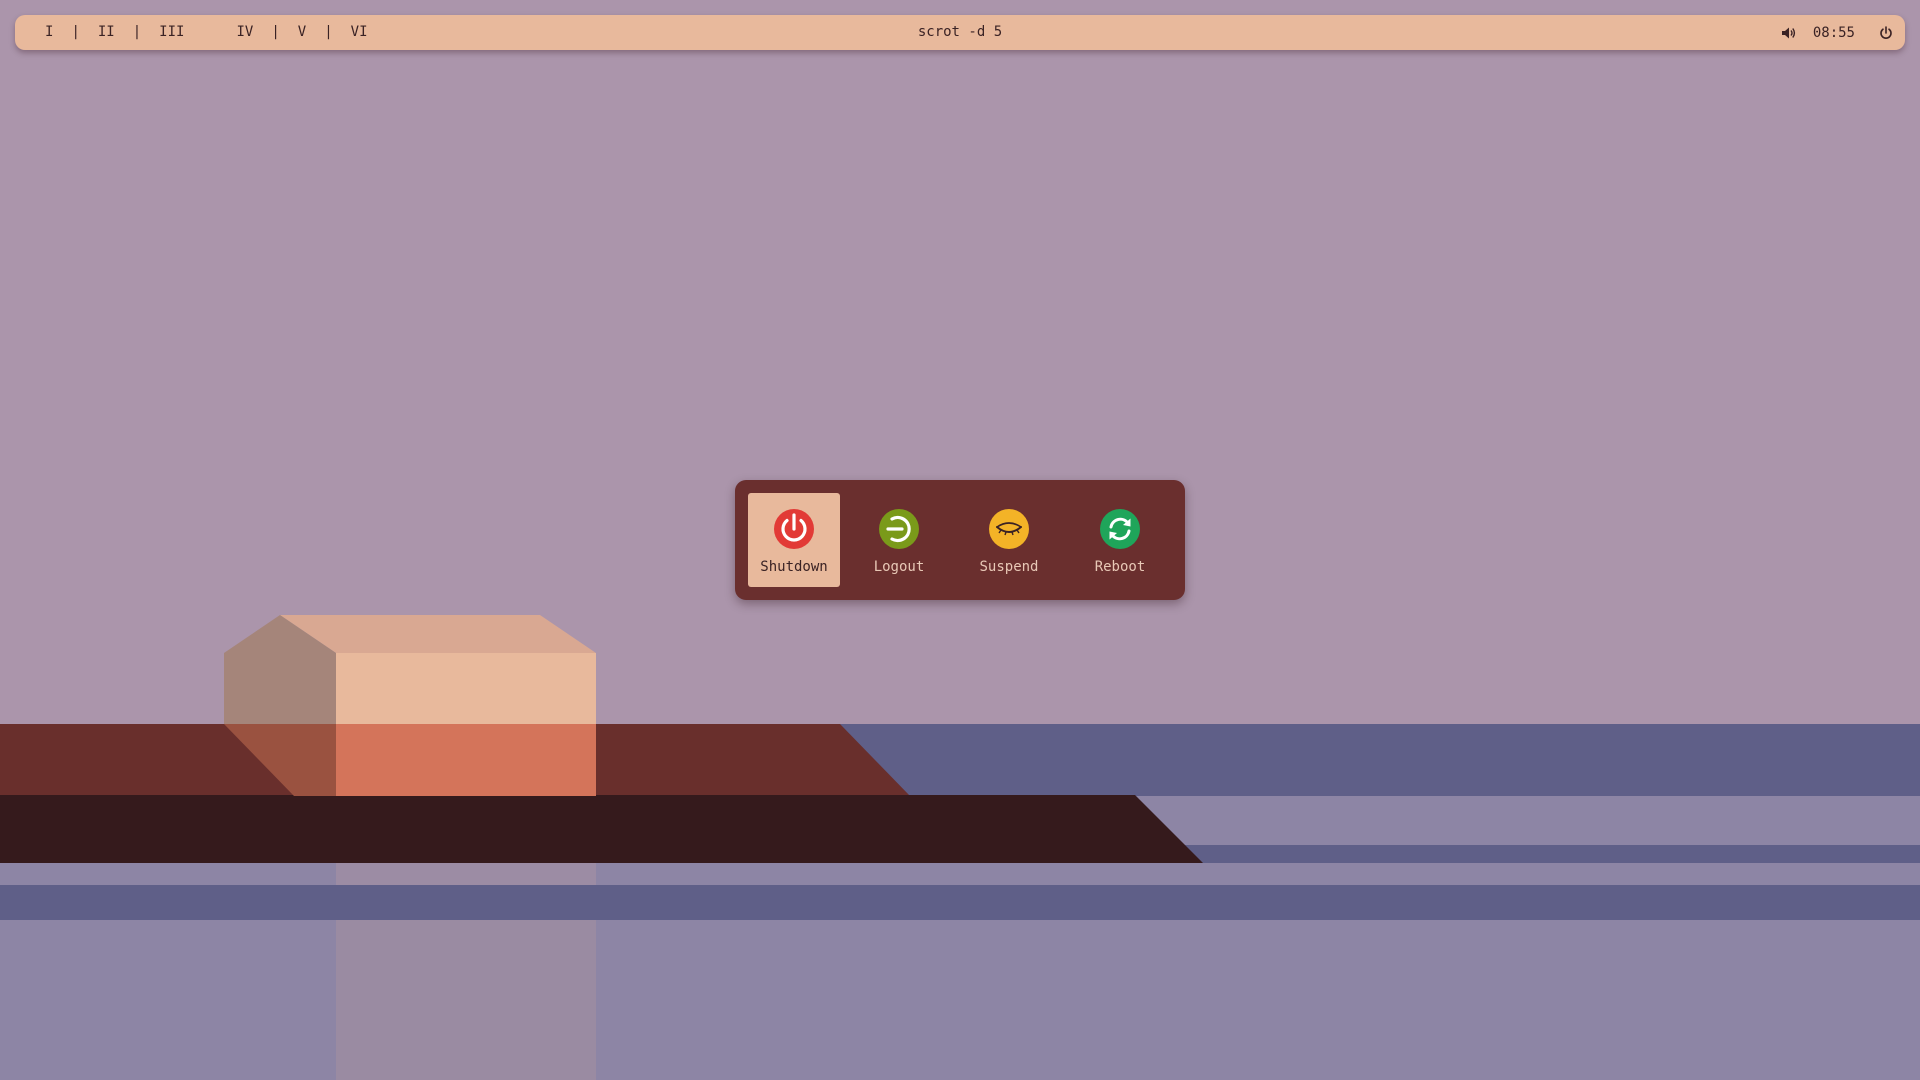  Describe the element at coordinates (1009, 567) in the screenshot. I see `suspend-label: Suspend` at that location.